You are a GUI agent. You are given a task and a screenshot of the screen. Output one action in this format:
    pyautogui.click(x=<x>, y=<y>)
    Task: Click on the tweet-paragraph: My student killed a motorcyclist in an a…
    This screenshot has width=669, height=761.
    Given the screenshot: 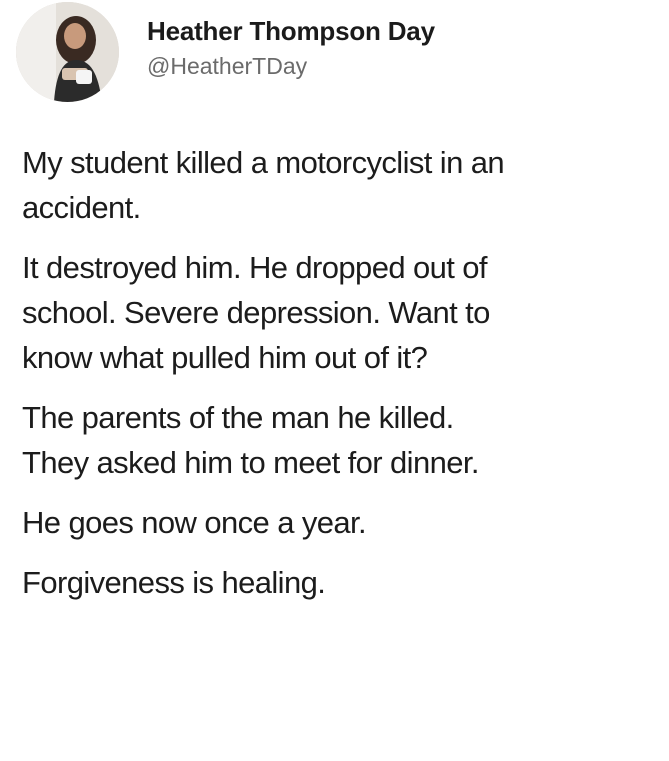 What is the action you would take?
    pyautogui.click(x=337, y=185)
    